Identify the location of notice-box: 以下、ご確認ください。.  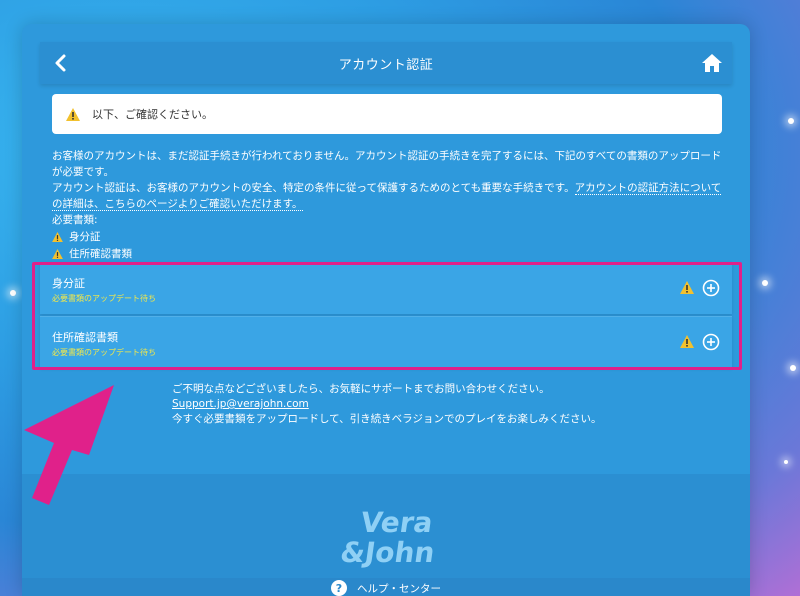
(387, 114).